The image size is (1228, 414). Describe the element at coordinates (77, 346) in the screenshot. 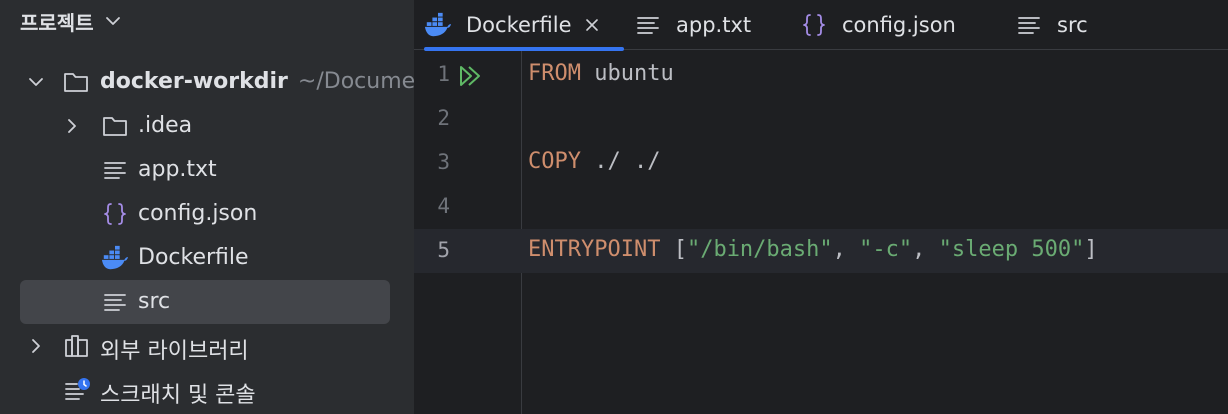

I see `library-icon` at that location.